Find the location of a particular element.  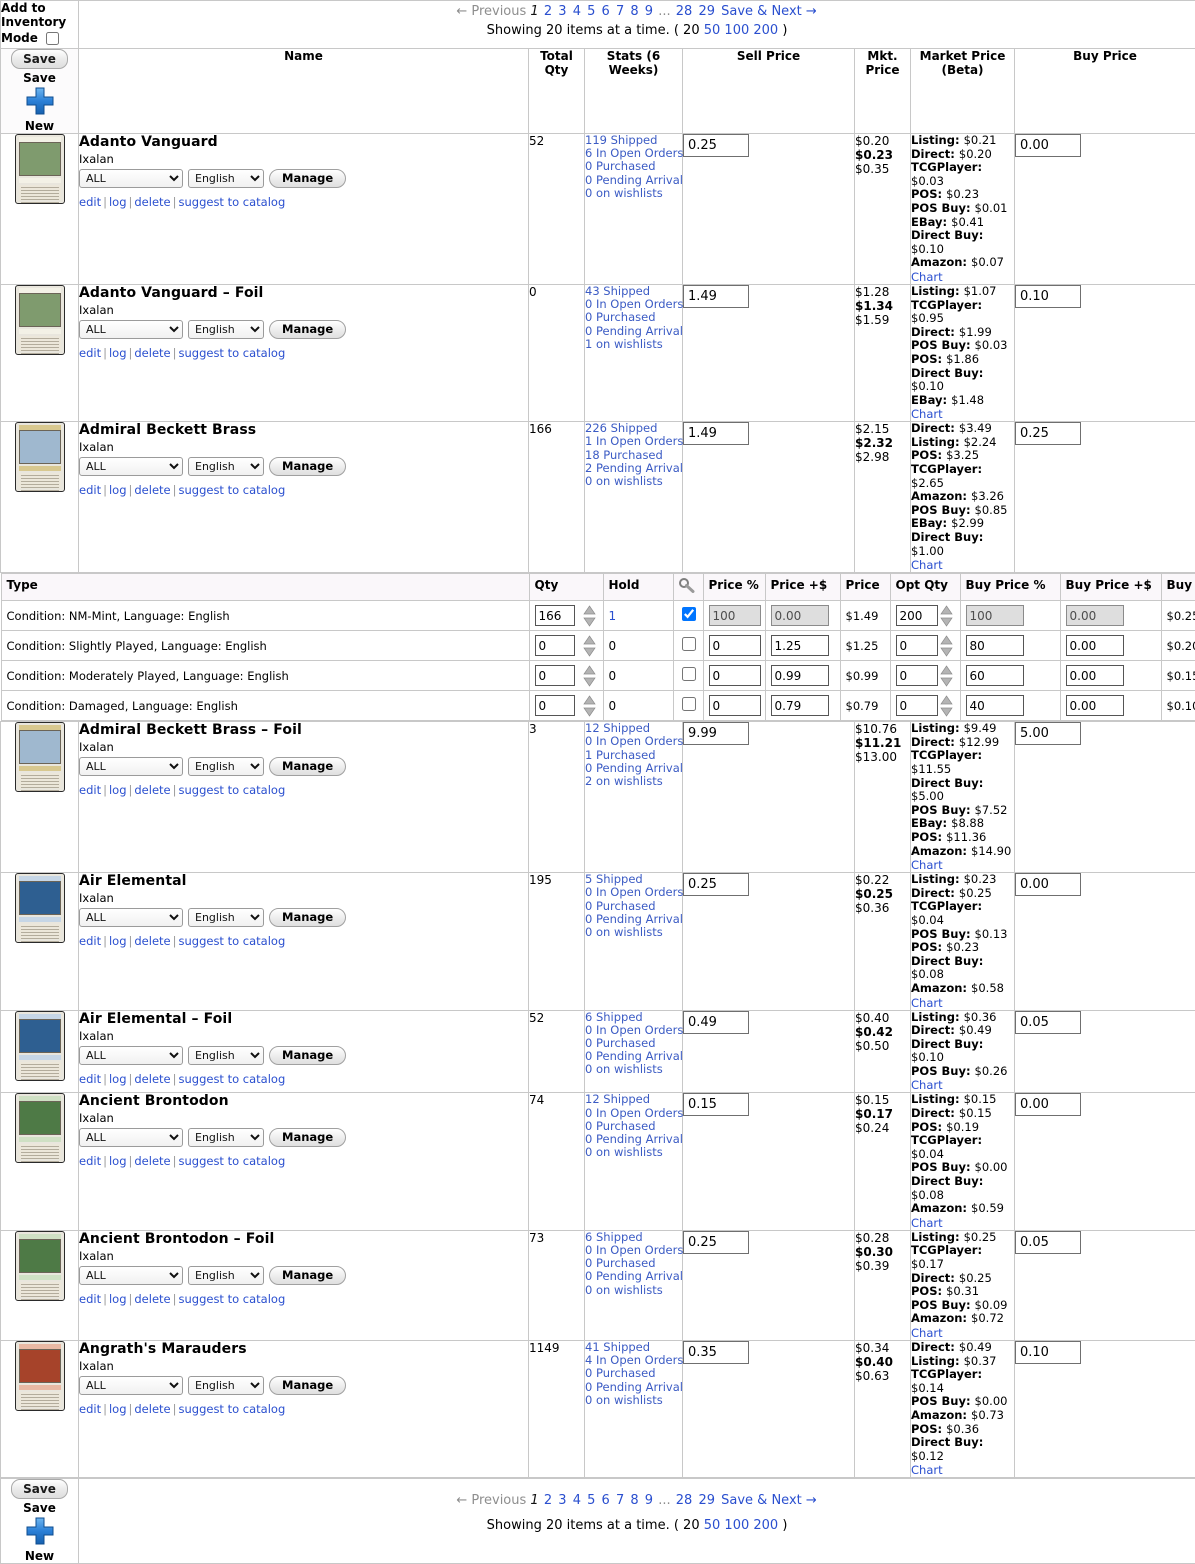

page-6: 6 is located at coordinates (606, 11).